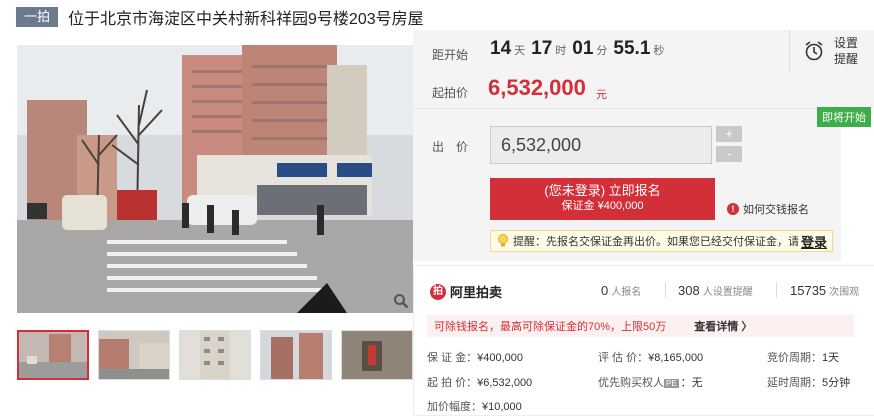 This screenshot has width=874, height=416. What do you see at coordinates (623, 358) in the screenshot?
I see `appraisal-info-label: 评 估 价：` at bounding box center [623, 358].